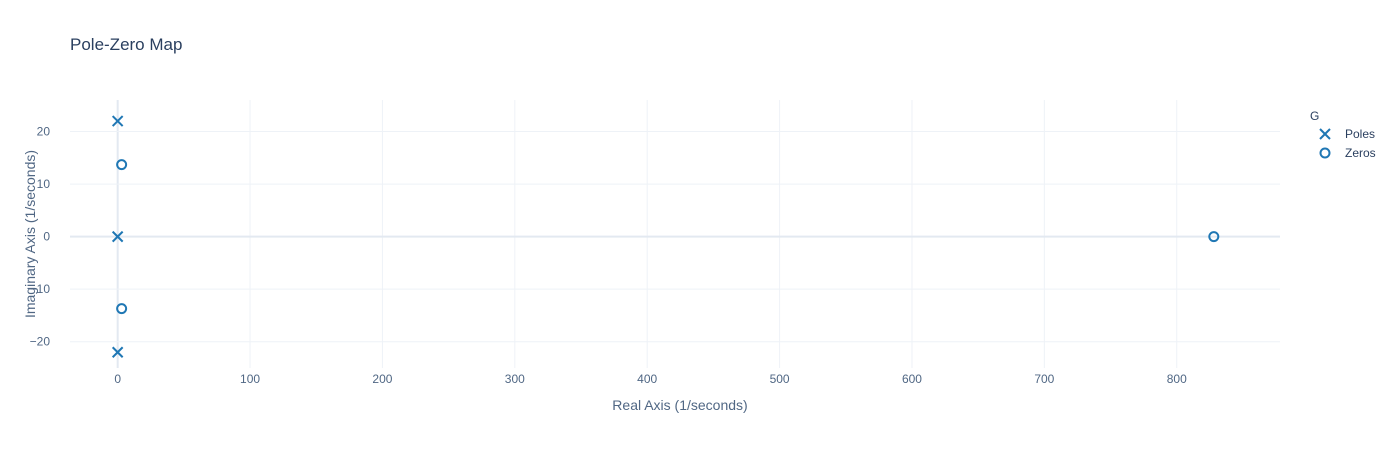 Image resolution: width=1394 pixels, height=450 pixels. What do you see at coordinates (912, 379) in the screenshot?
I see `x-tick-label: 600` at bounding box center [912, 379].